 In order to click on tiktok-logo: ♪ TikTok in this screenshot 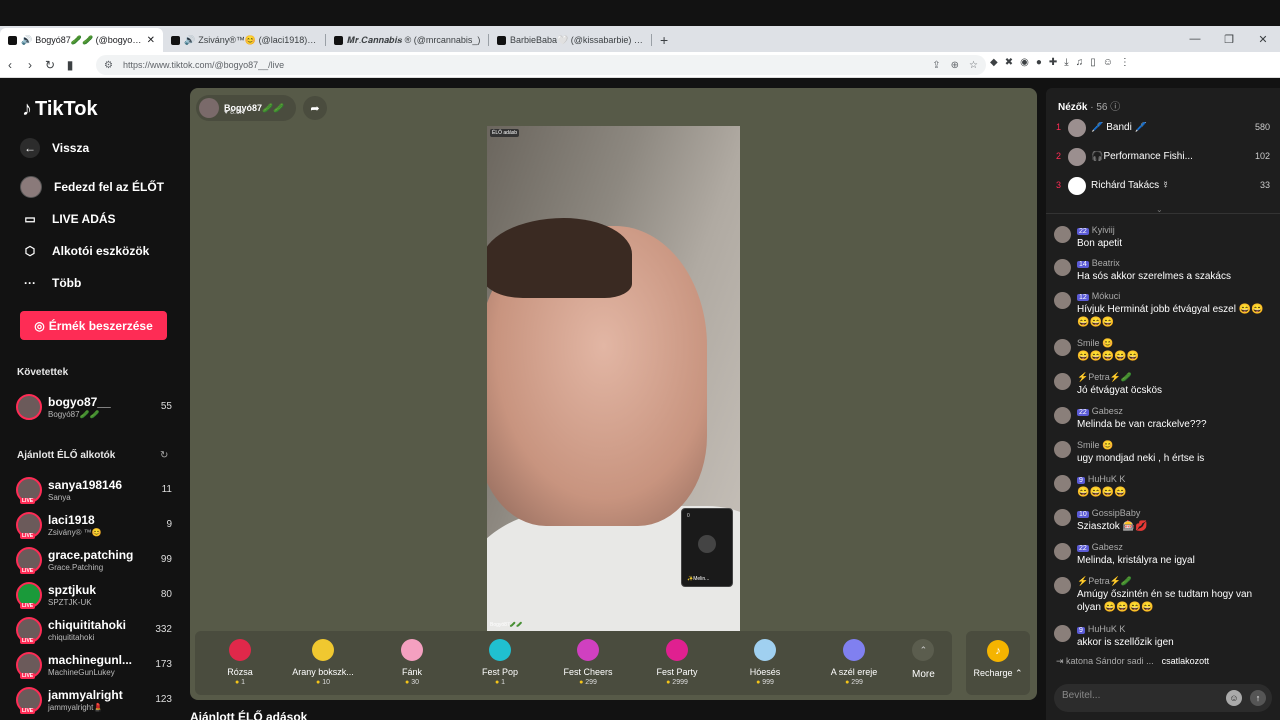, I will do `click(60, 109)`.